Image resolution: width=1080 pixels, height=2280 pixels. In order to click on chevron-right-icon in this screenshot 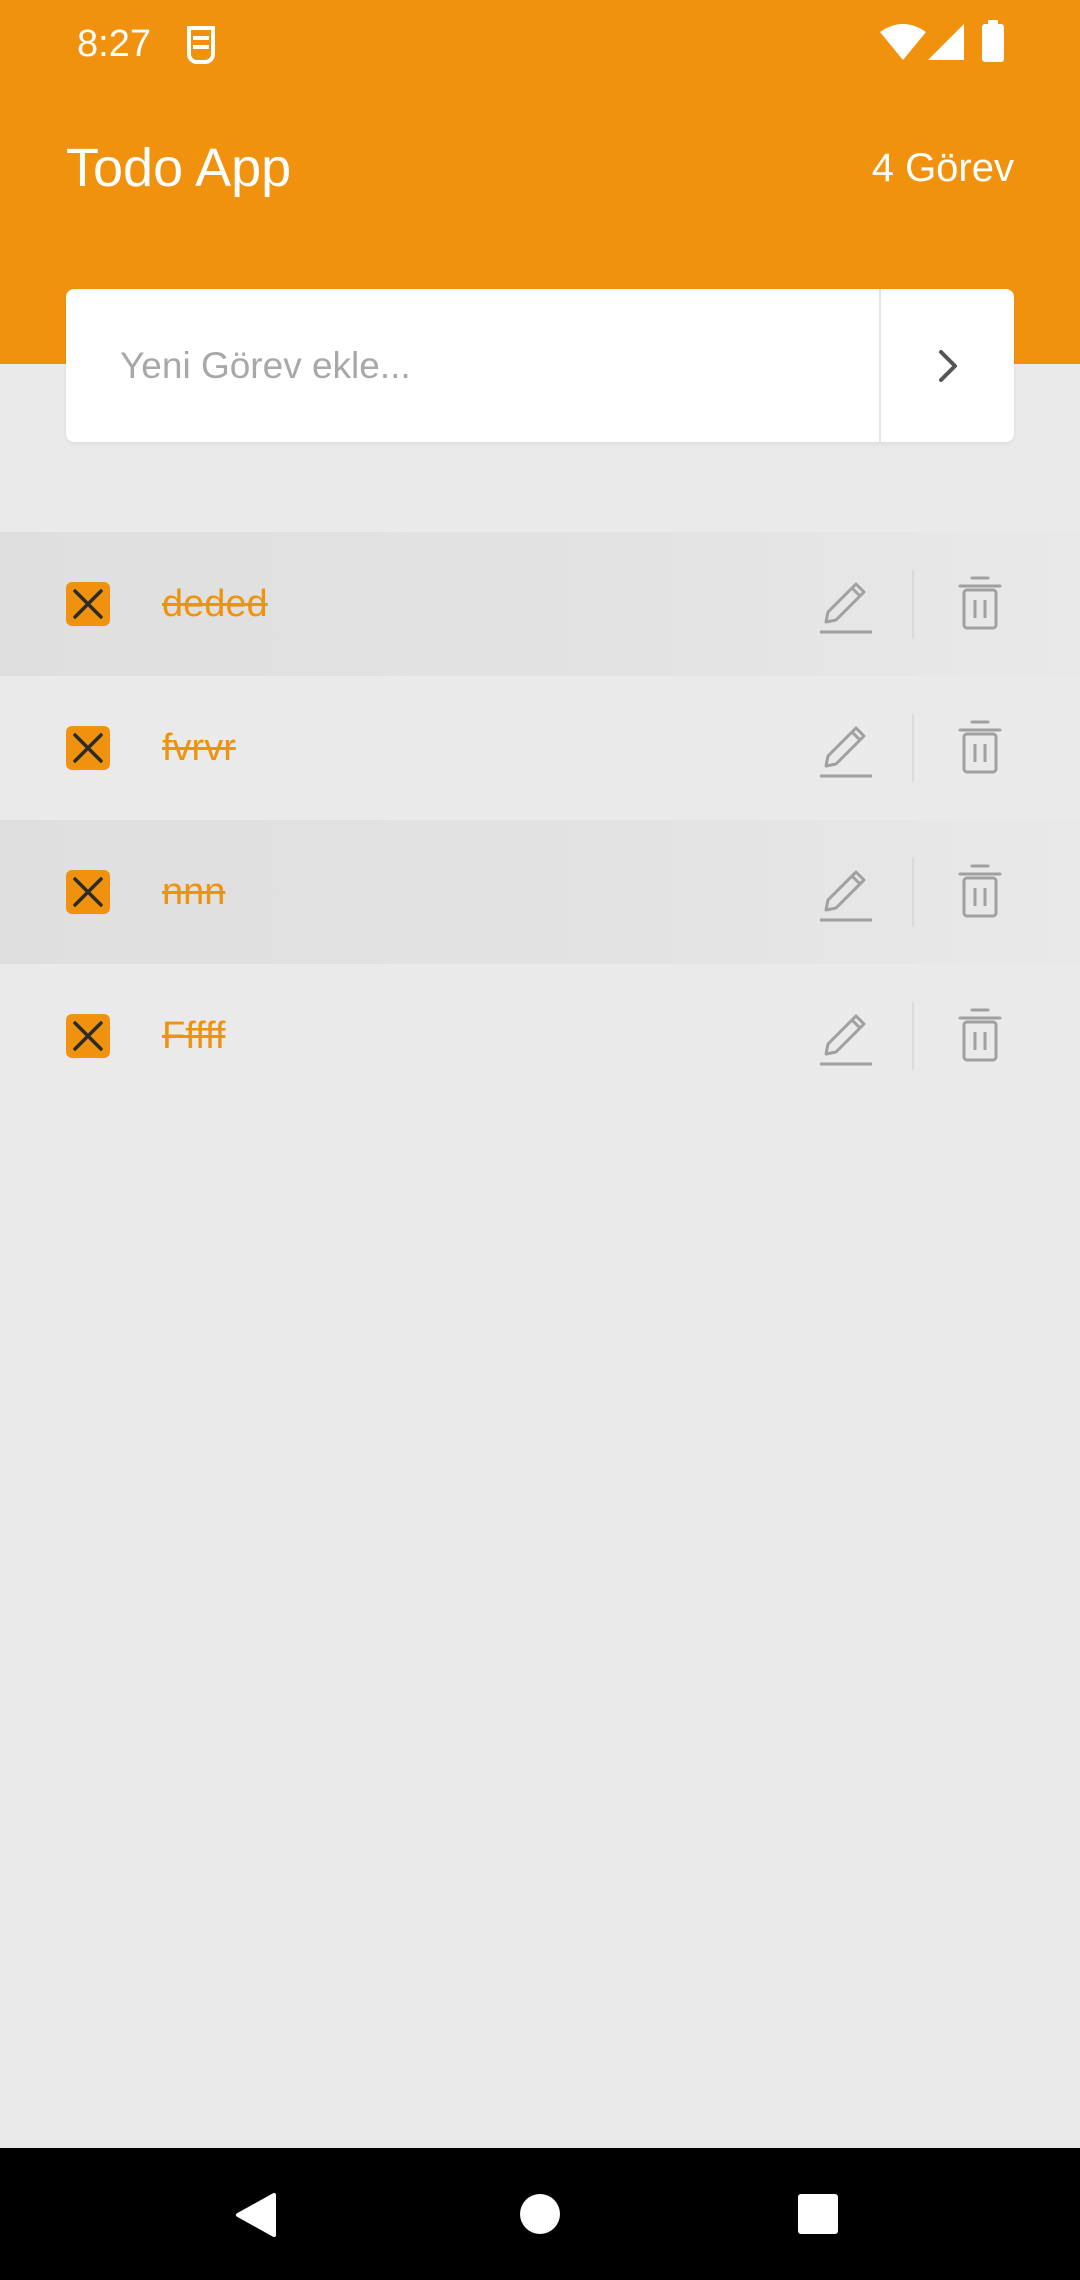, I will do `click(947, 365)`.